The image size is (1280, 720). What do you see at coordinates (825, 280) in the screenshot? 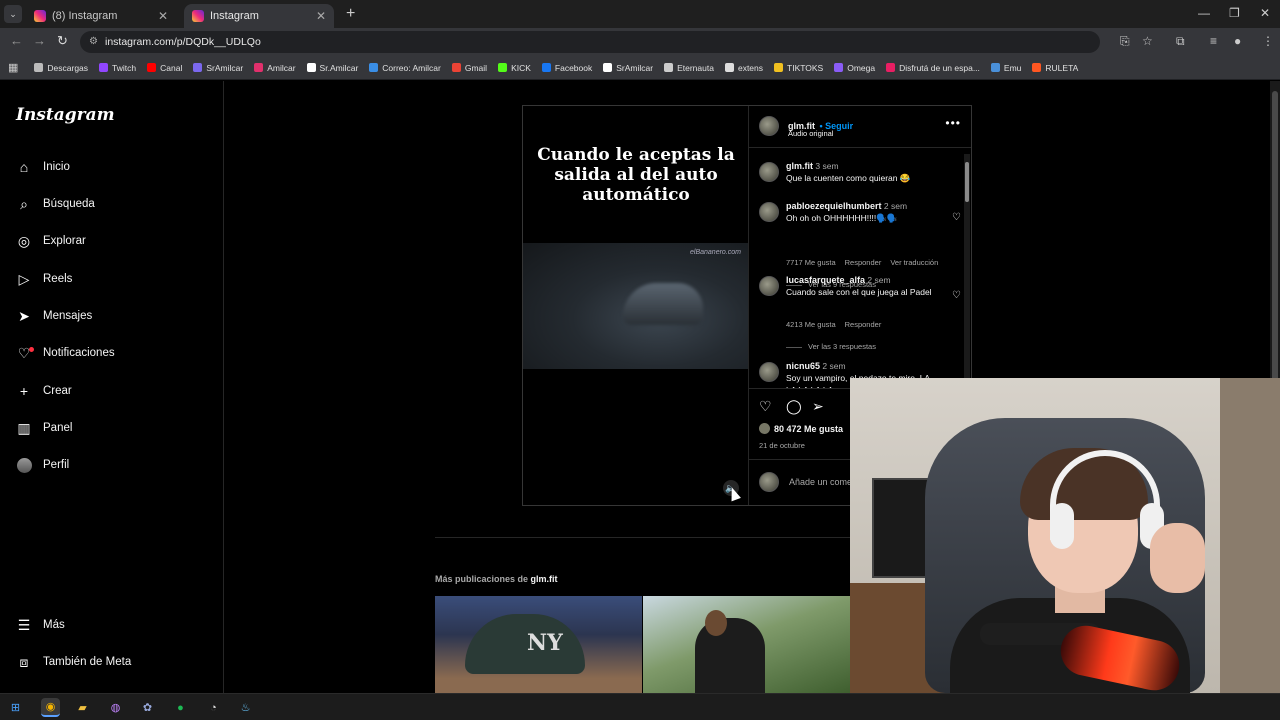
I see `commenter-username: lucasfarquete_alfa` at bounding box center [825, 280].